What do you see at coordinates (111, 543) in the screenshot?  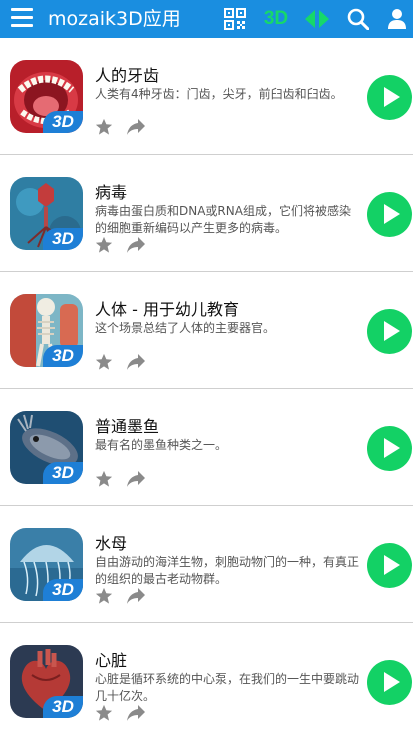 I see `item-title: 水母` at bounding box center [111, 543].